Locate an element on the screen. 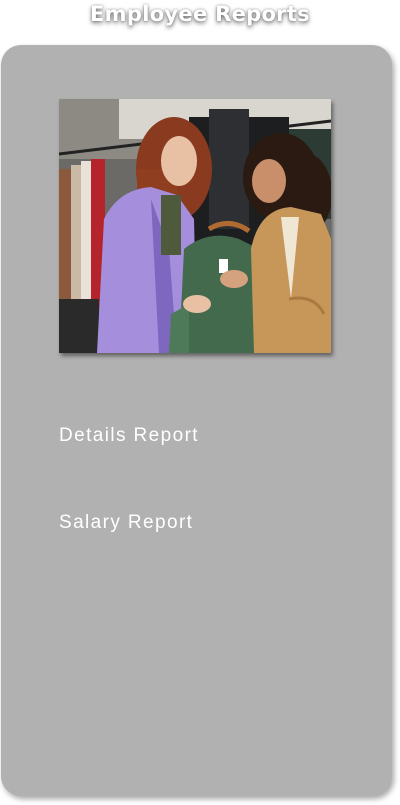  salary-report-link: Salary Report is located at coordinates (126, 523).